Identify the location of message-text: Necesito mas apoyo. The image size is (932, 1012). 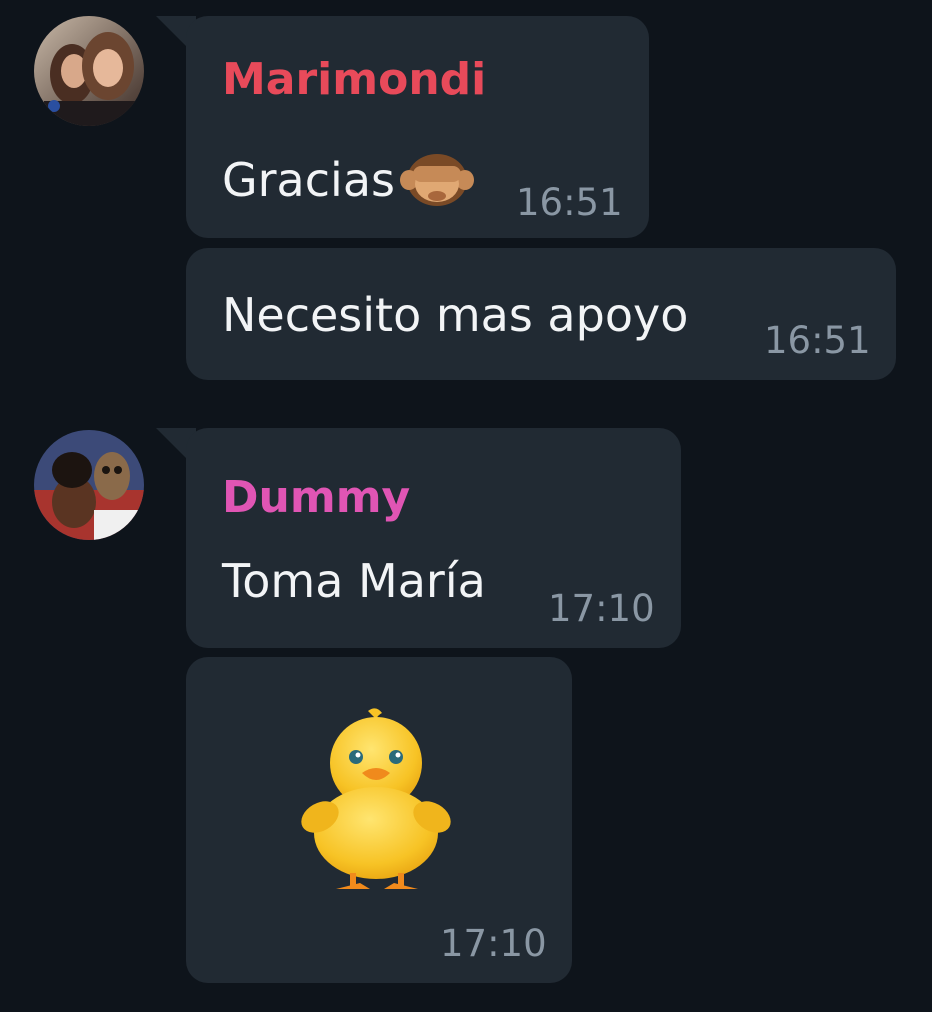
(455, 315).